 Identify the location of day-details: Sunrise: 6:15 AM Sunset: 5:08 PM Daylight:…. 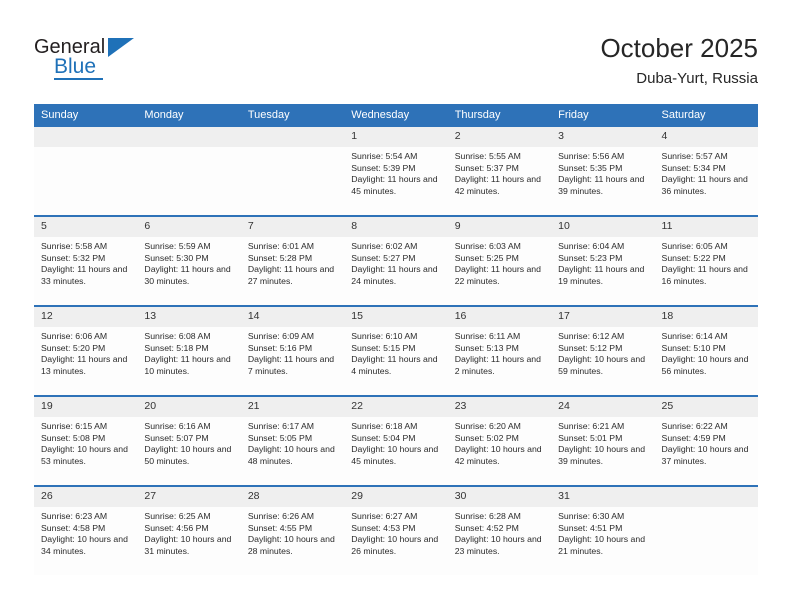
(85, 442).